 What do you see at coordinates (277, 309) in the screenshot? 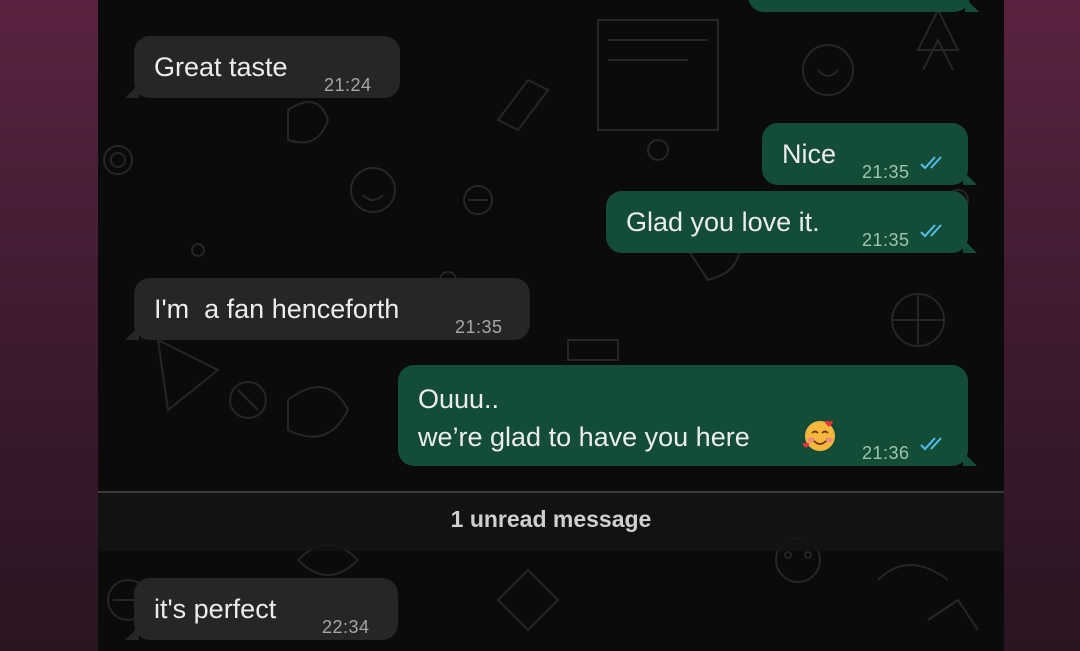
I see `message-text: I'm a fan henceforth` at bounding box center [277, 309].